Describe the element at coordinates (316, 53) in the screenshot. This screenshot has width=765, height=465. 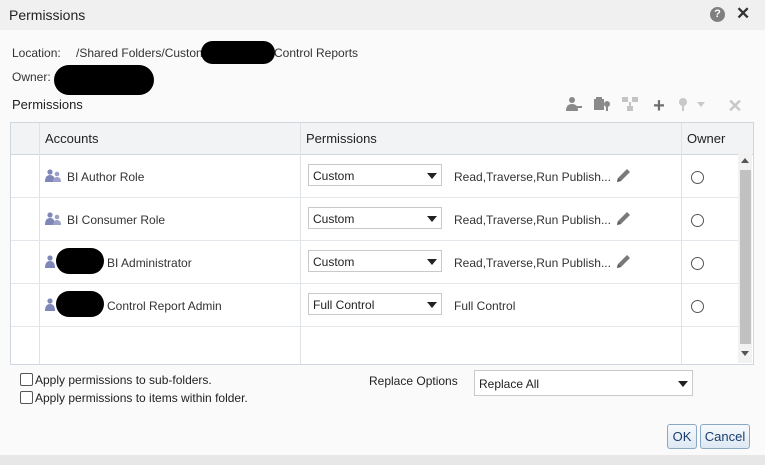
I see `location-value-end: Control Reports` at that location.